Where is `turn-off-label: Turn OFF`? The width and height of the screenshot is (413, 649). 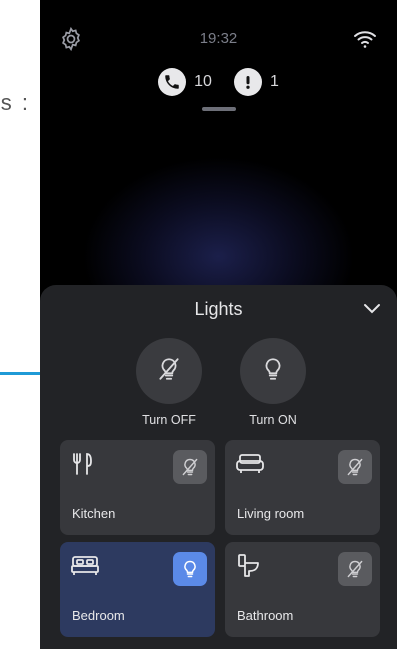 turn-off-label: Turn OFF is located at coordinates (169, 420).